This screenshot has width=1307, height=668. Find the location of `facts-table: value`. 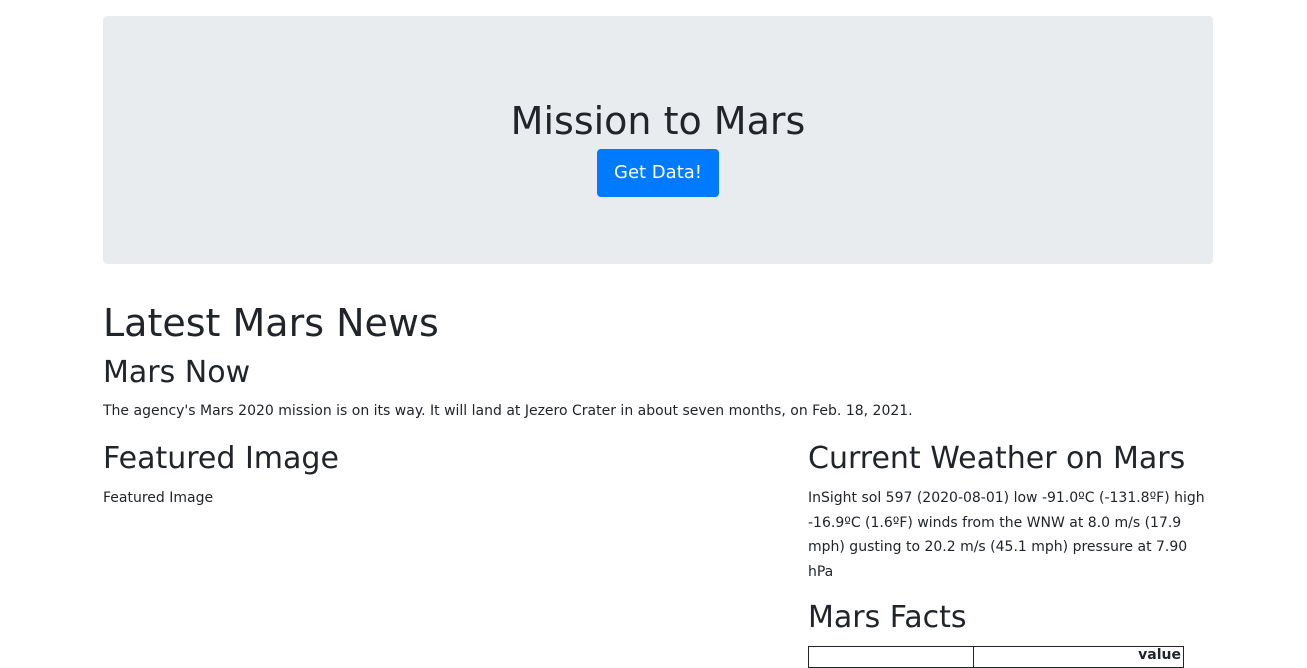

facts-table: value is located at coordinates (996, 657).